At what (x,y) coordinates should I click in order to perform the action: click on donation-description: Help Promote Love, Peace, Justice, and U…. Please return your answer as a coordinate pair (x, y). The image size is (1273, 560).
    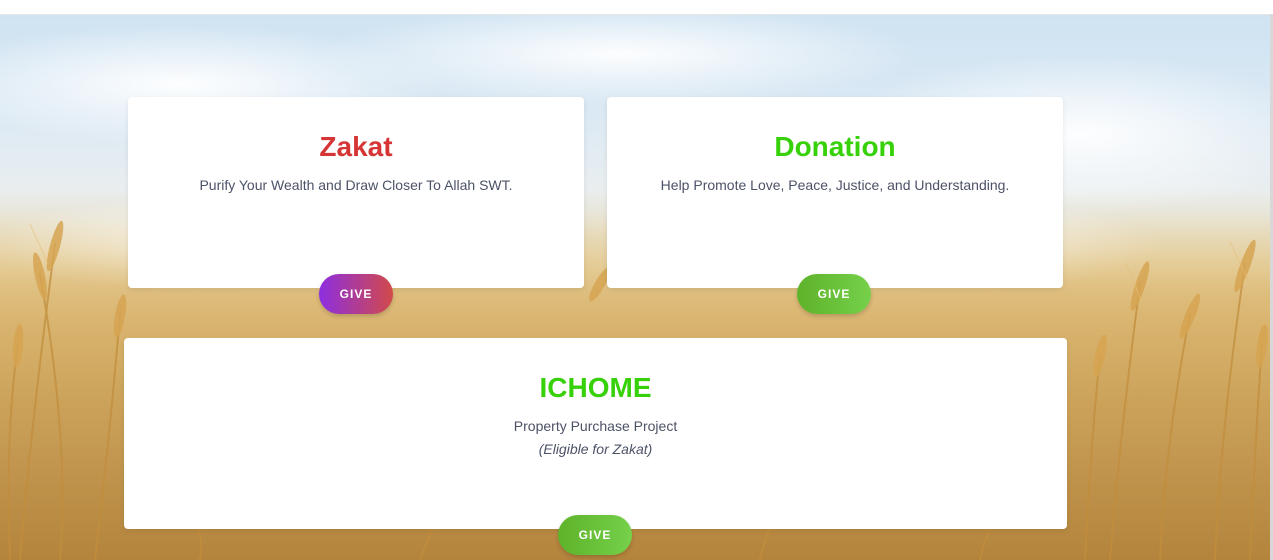
    Looking at the image, I should click on (835, 185).